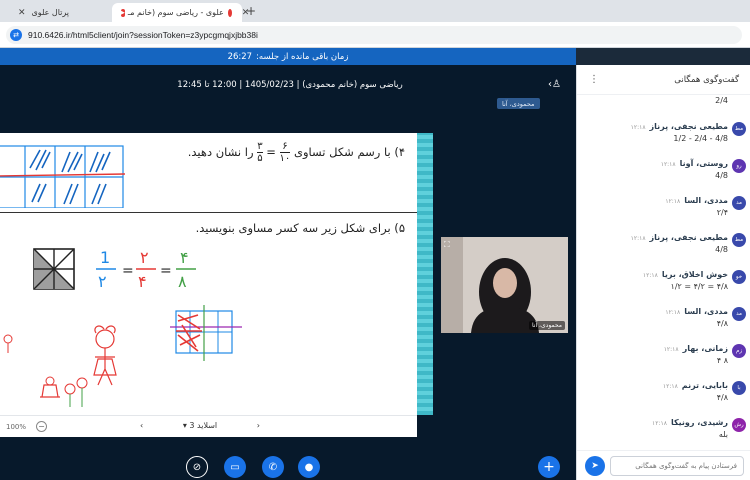 This screenshot has width=750, height=480. What do you see at coordinates (694, 274) in the screenshot?
I see `sender-name: خوش اخلاق، بریا` at bounding box center [694, 274].